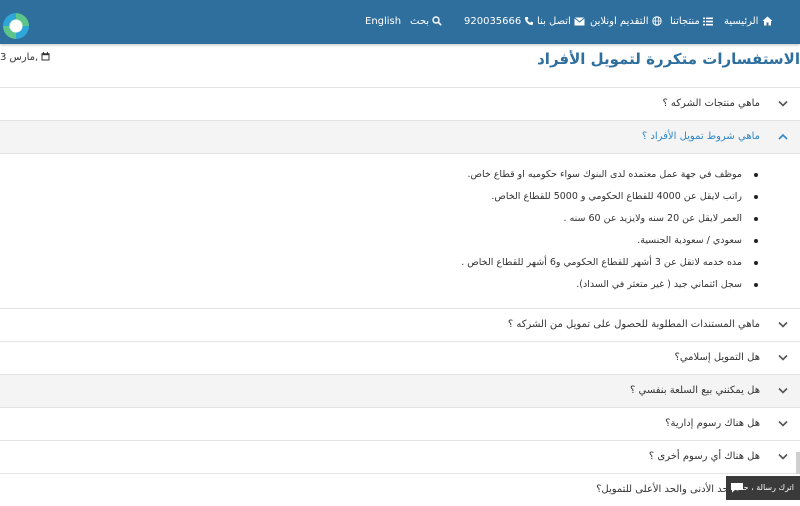 Image resolution: width=800 pixels, height=506 pixels. Describe the element at coordinates (560, 59) in the screenshot. I see `page-title: الاستفسارات متكررة لتمويل الأفراد` at that location.